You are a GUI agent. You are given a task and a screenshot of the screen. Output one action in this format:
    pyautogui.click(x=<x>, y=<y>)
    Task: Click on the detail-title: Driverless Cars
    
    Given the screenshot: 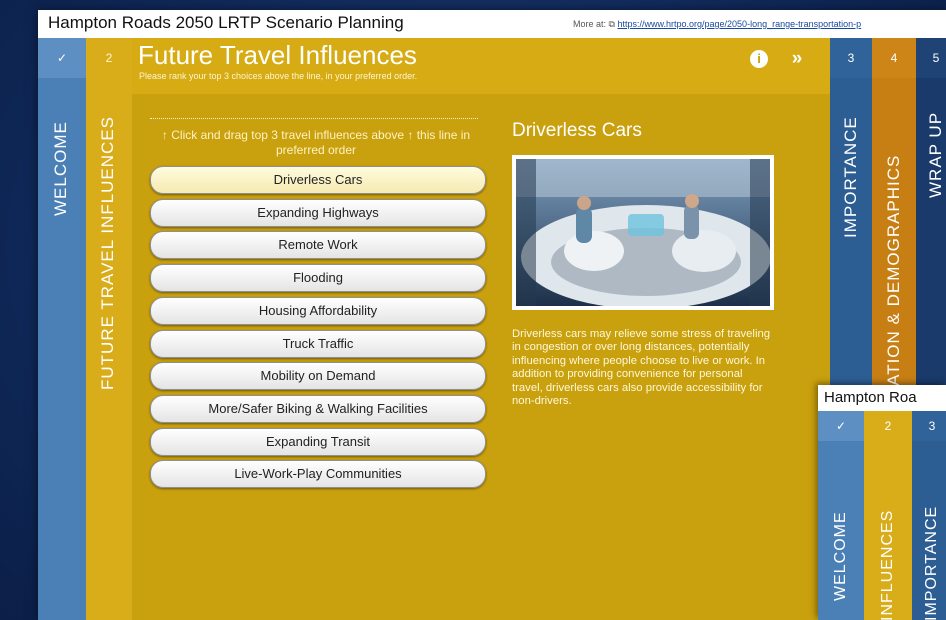 What is the action you would take?
    pyautogui.click(x=577, y=130)
    